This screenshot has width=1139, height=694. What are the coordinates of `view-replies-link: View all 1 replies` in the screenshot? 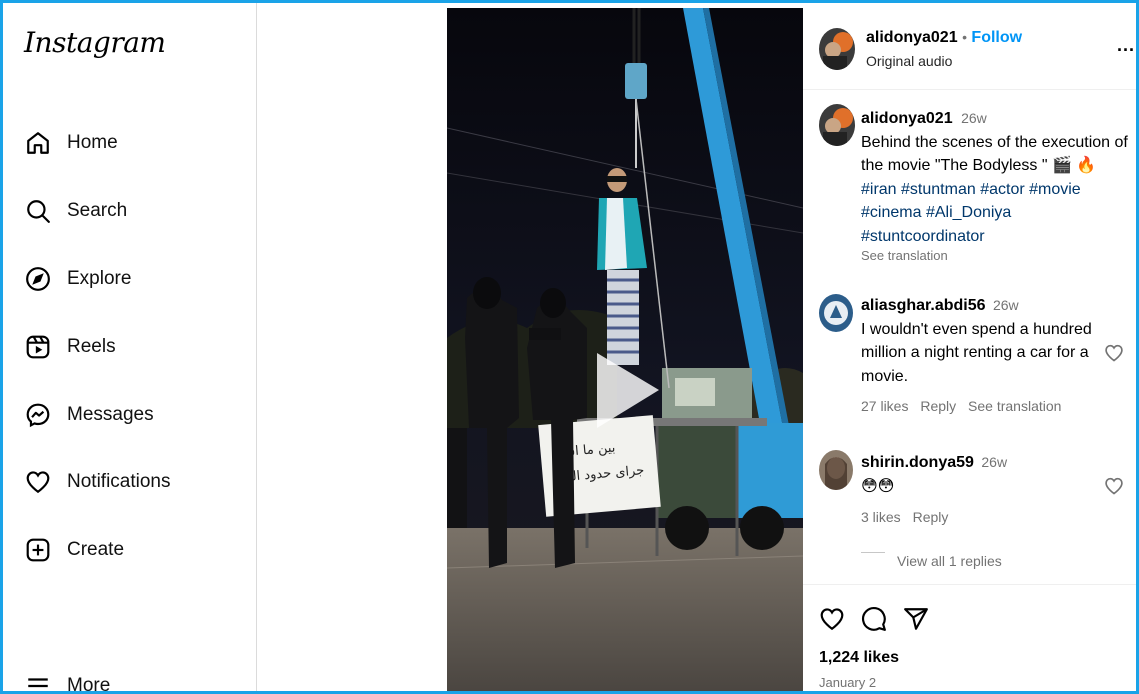 It's located at (949, 561).